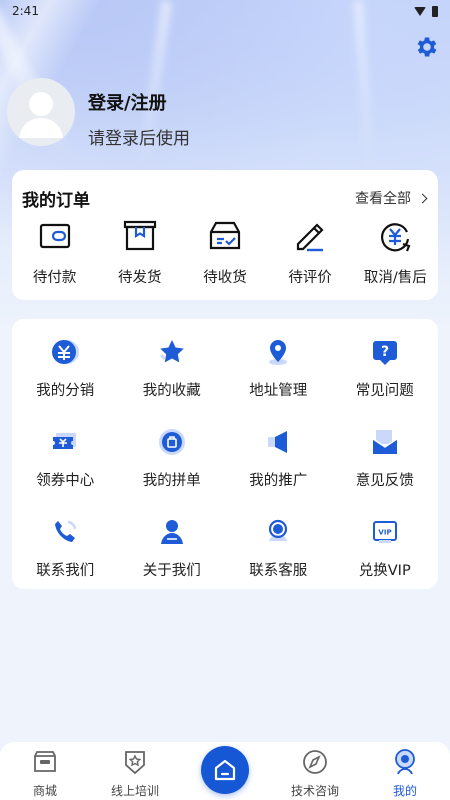 This screenshot has width=450, height=800. I want to click on service-feedback: 意见反馈, so click(385, 472).